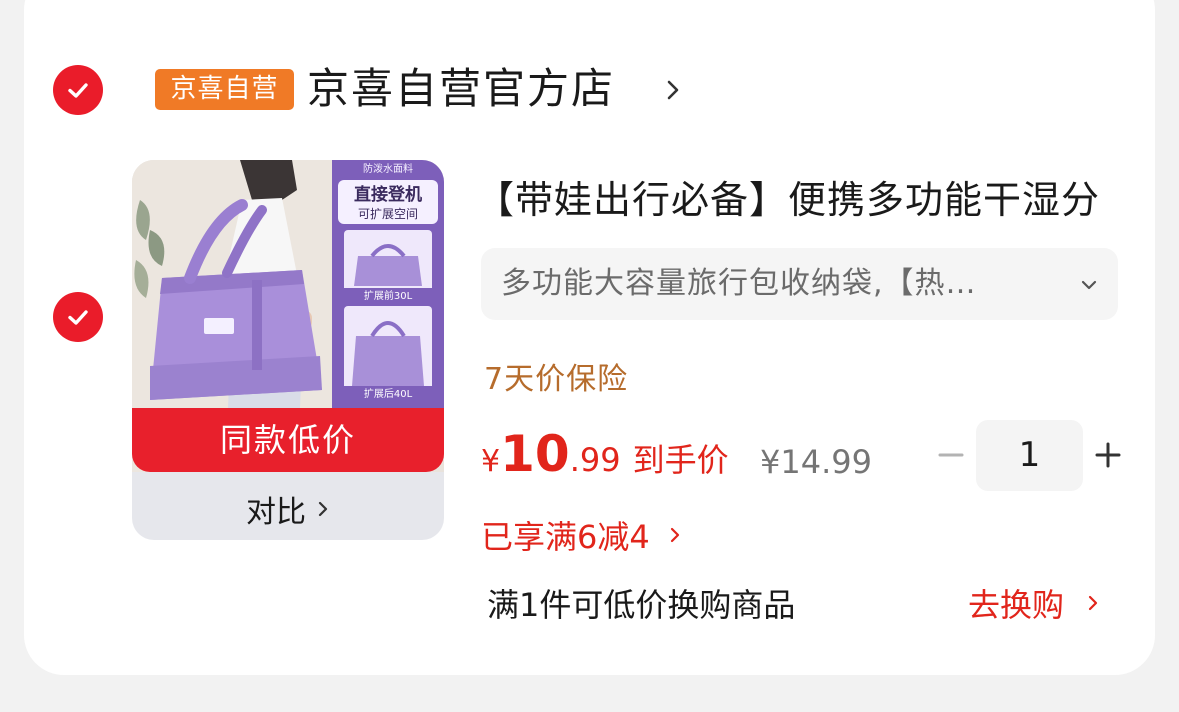 The height and width of the screenshot is (712, 1179). What do you see at coordinates (491, 461) in the screenshot?
I see `price-currency: ¥` at bounding box center [491, 461].